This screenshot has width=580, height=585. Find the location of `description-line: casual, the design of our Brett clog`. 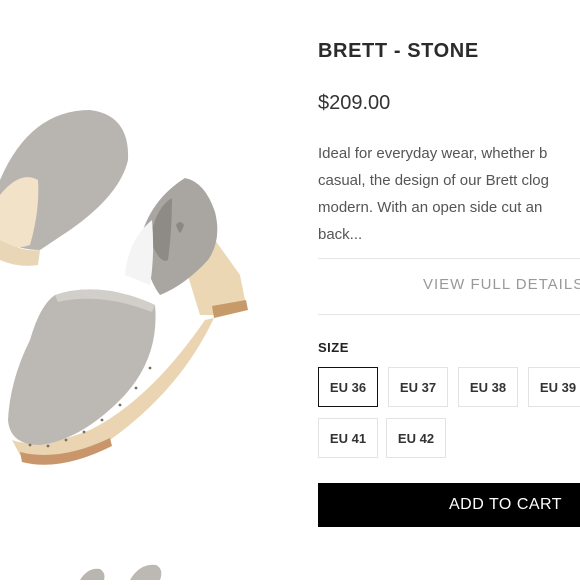

description-line: casual, the design of our Brett clog is located at coordinates (433, 180).